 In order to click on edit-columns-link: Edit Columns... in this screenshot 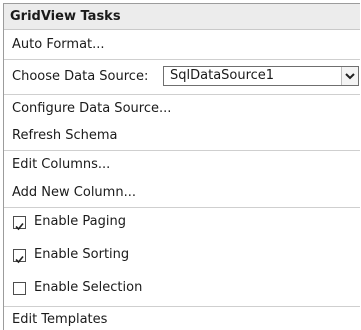, I will do `click(61, 164)`.